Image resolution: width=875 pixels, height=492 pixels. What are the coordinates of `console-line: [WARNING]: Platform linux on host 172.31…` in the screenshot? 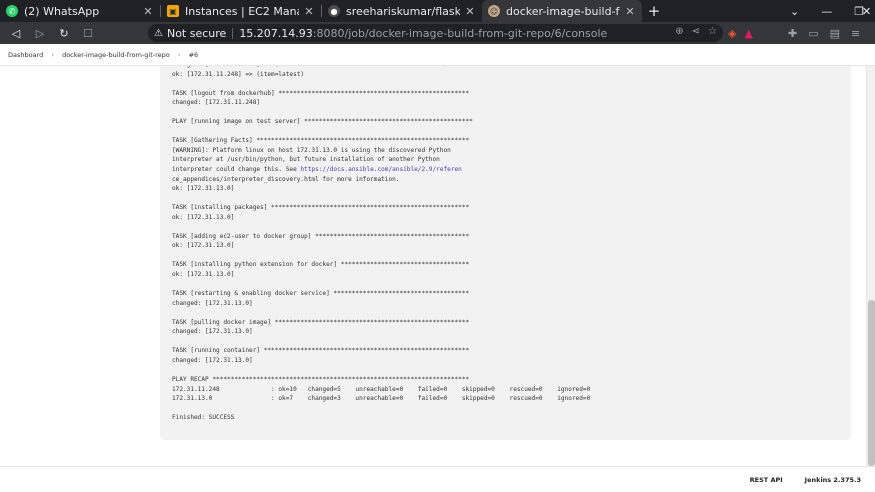 It's located at (311, 150).